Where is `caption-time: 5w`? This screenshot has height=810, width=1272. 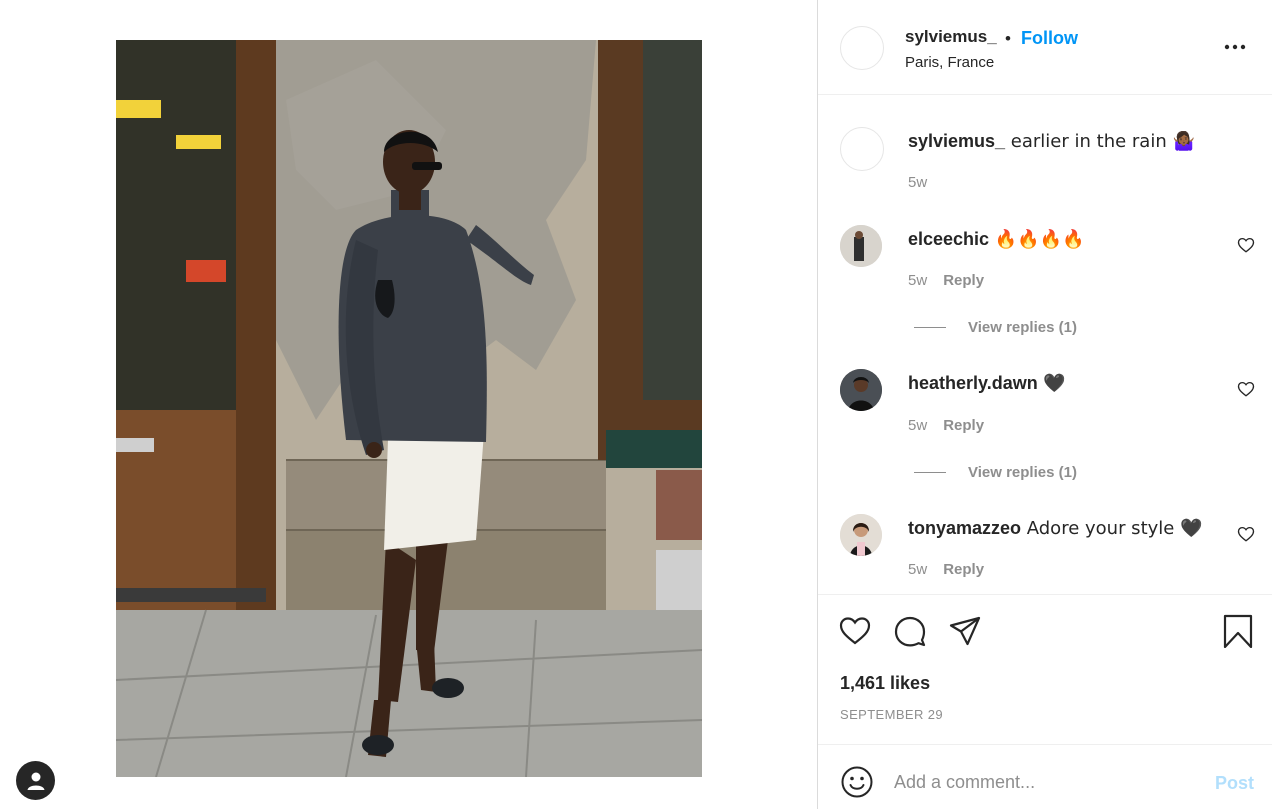 caption-time: 5w is located at coordinates (917, 182).